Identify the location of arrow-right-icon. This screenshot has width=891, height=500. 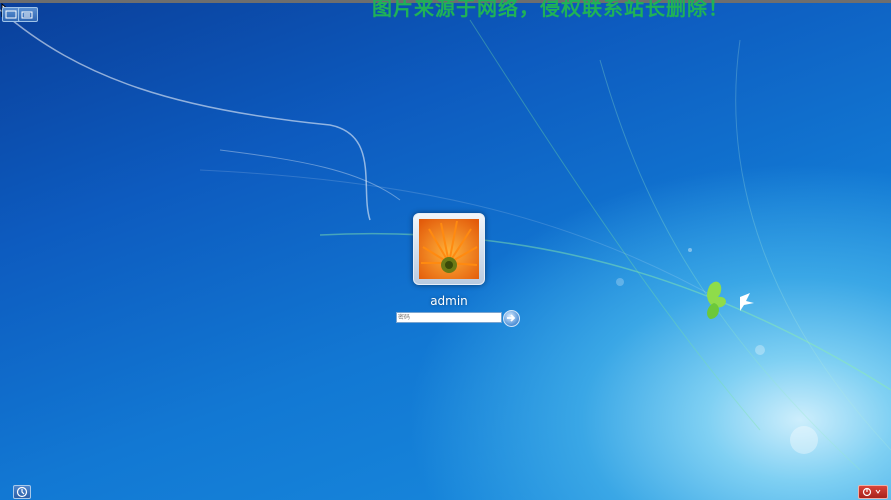
(511, 318).